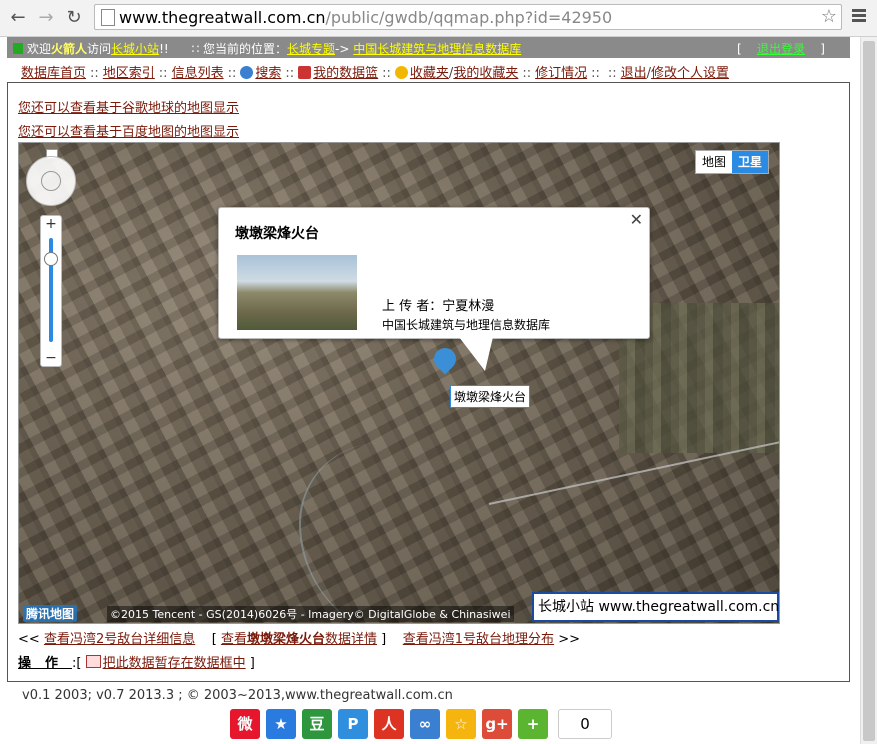 Image resolution: width=877 pixels, height=744 pixels. I want to click on search-icon, so click(247, 72).